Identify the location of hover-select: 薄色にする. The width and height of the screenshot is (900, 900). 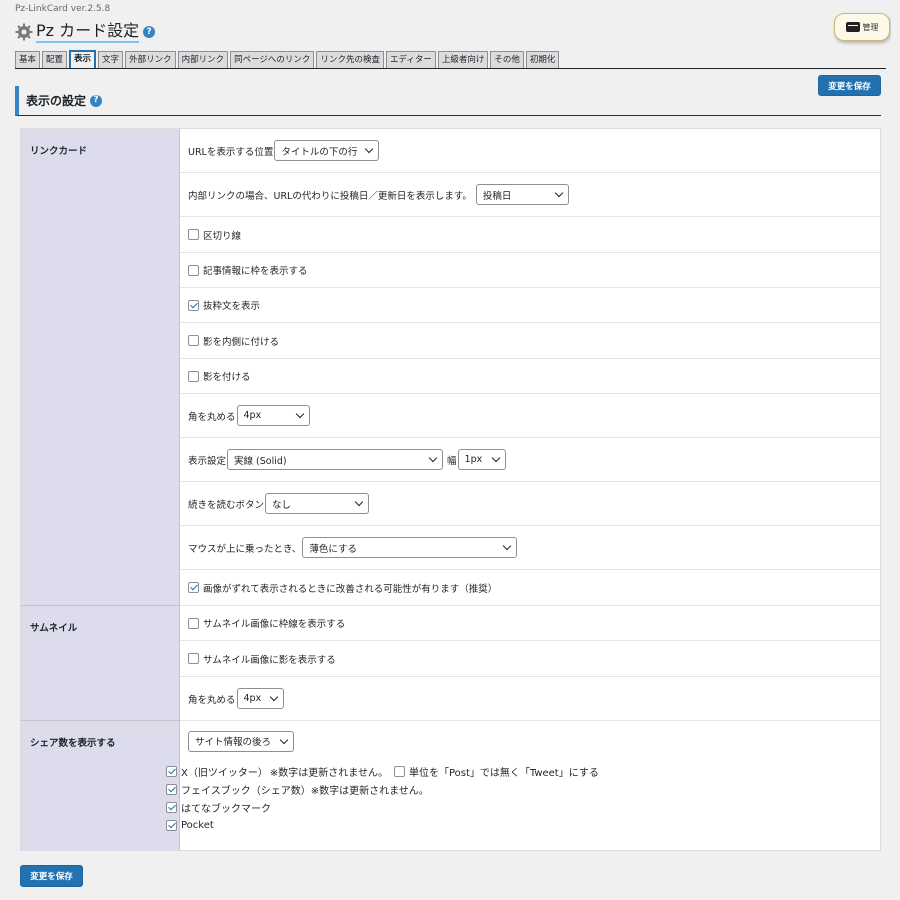
(410, 547).